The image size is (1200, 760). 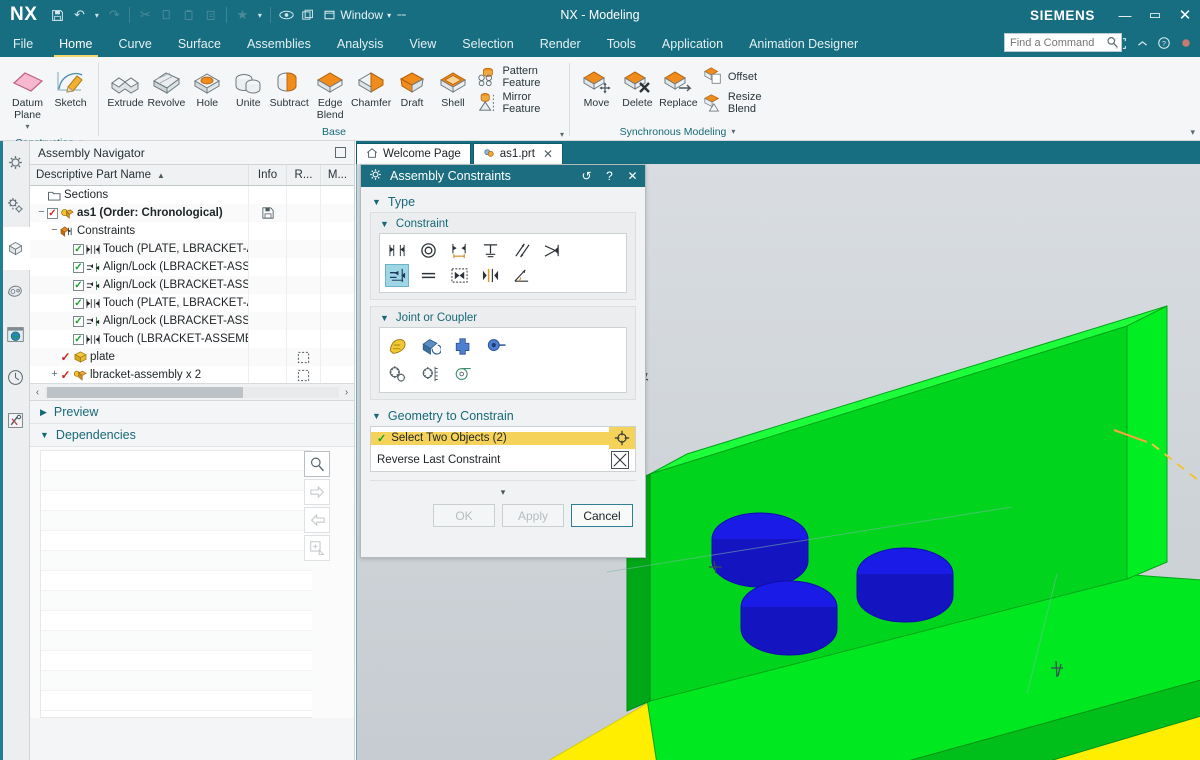 I want to click on close-icon: ✕, so click(x=548, y=154).